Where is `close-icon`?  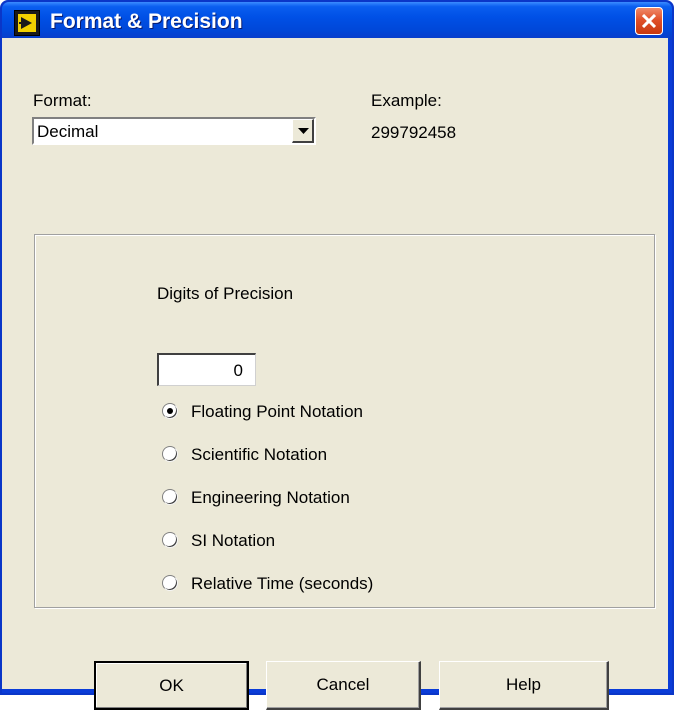 close-icon is located at coordinates (649, 21).